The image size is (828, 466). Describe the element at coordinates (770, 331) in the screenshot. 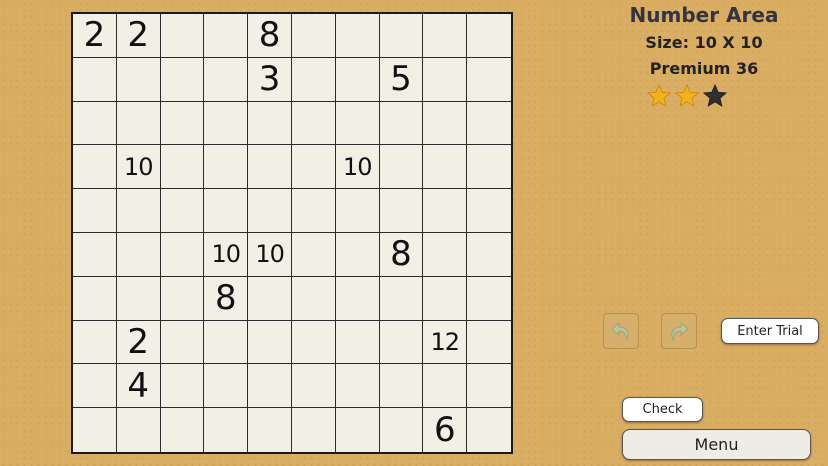

I see `enter-trial-button: Enter Trial` at that location.